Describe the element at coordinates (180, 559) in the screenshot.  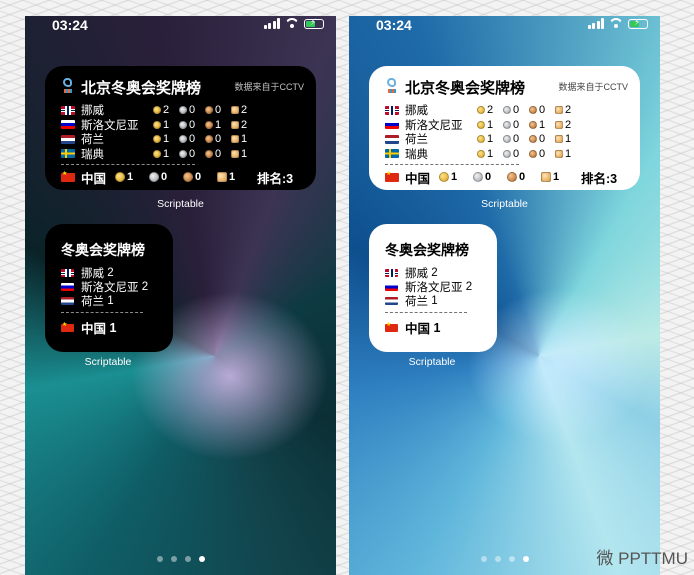
I see `page-indicator` at that location.